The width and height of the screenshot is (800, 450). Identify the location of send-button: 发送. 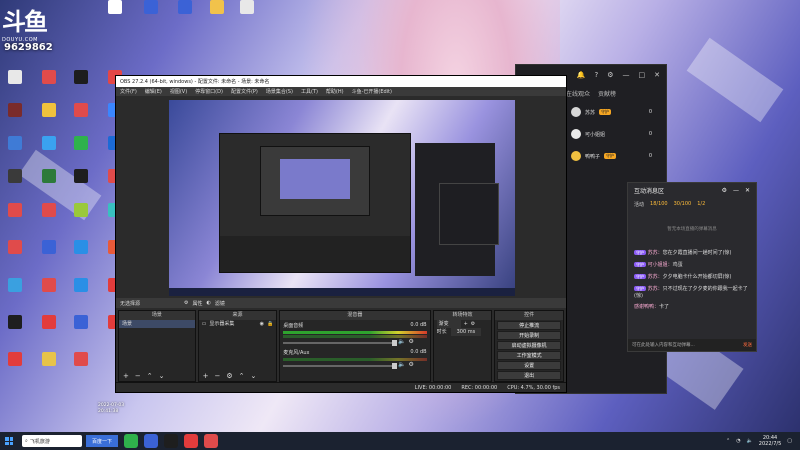
(747, 345).